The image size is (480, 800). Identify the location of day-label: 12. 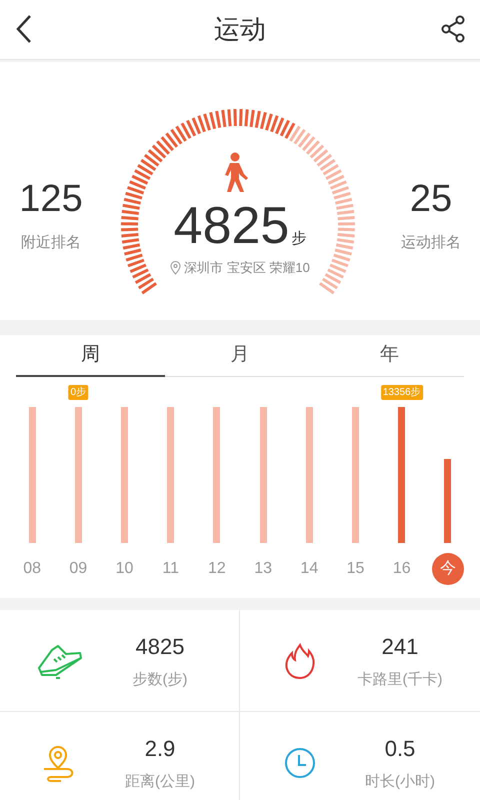
(217, 569).